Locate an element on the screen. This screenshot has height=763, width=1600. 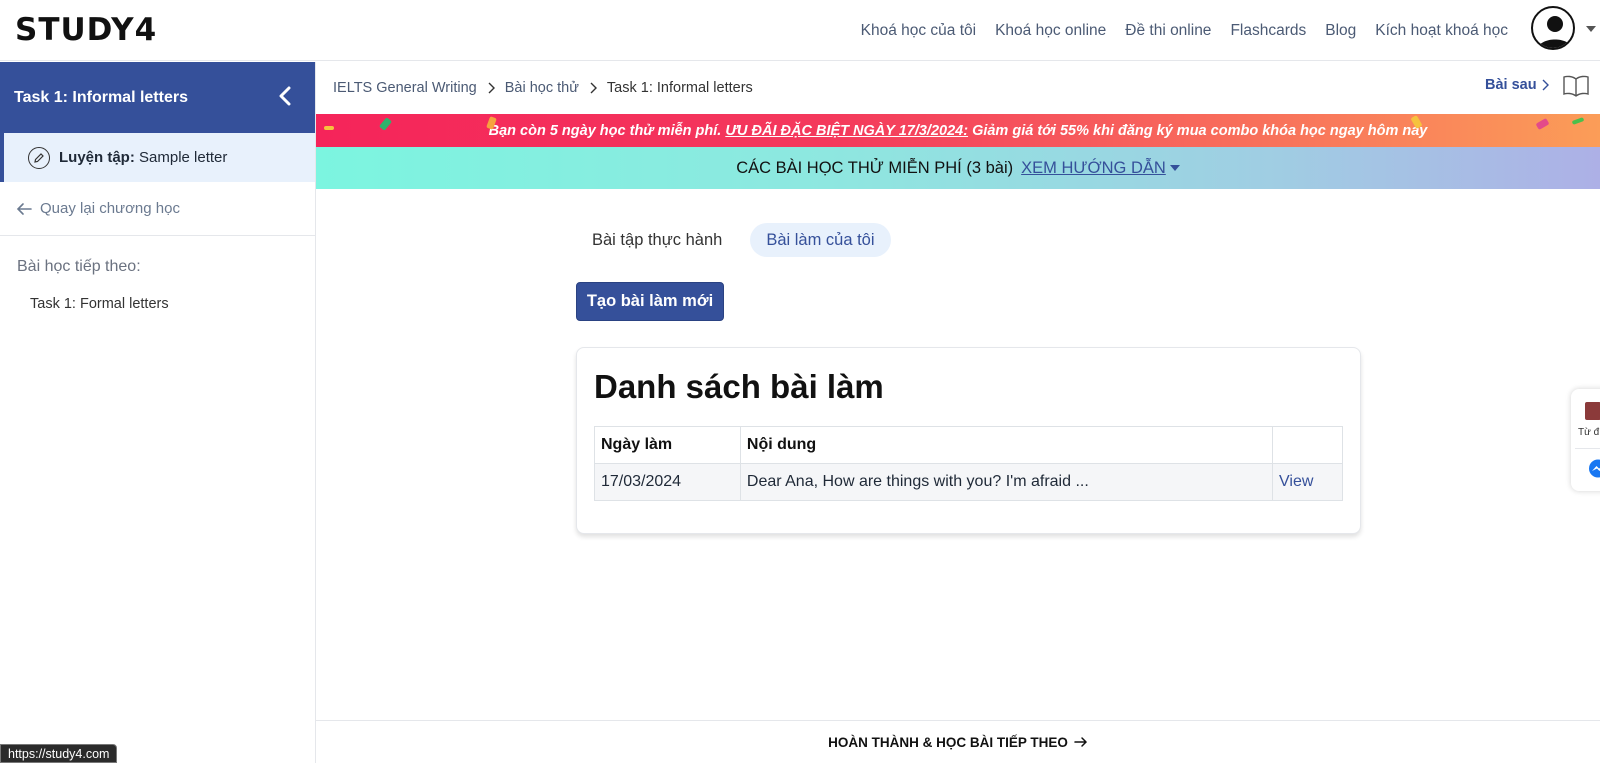
column-header-date: Ngày làm is located at coordinates (667, 445).